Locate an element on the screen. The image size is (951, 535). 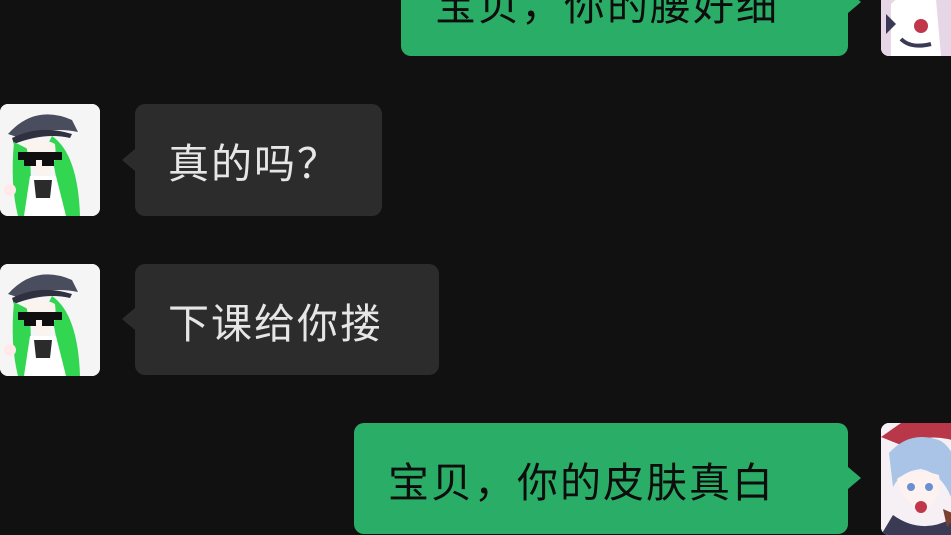
message-text: 下课给你搂 is located at coordinates (275, 323).